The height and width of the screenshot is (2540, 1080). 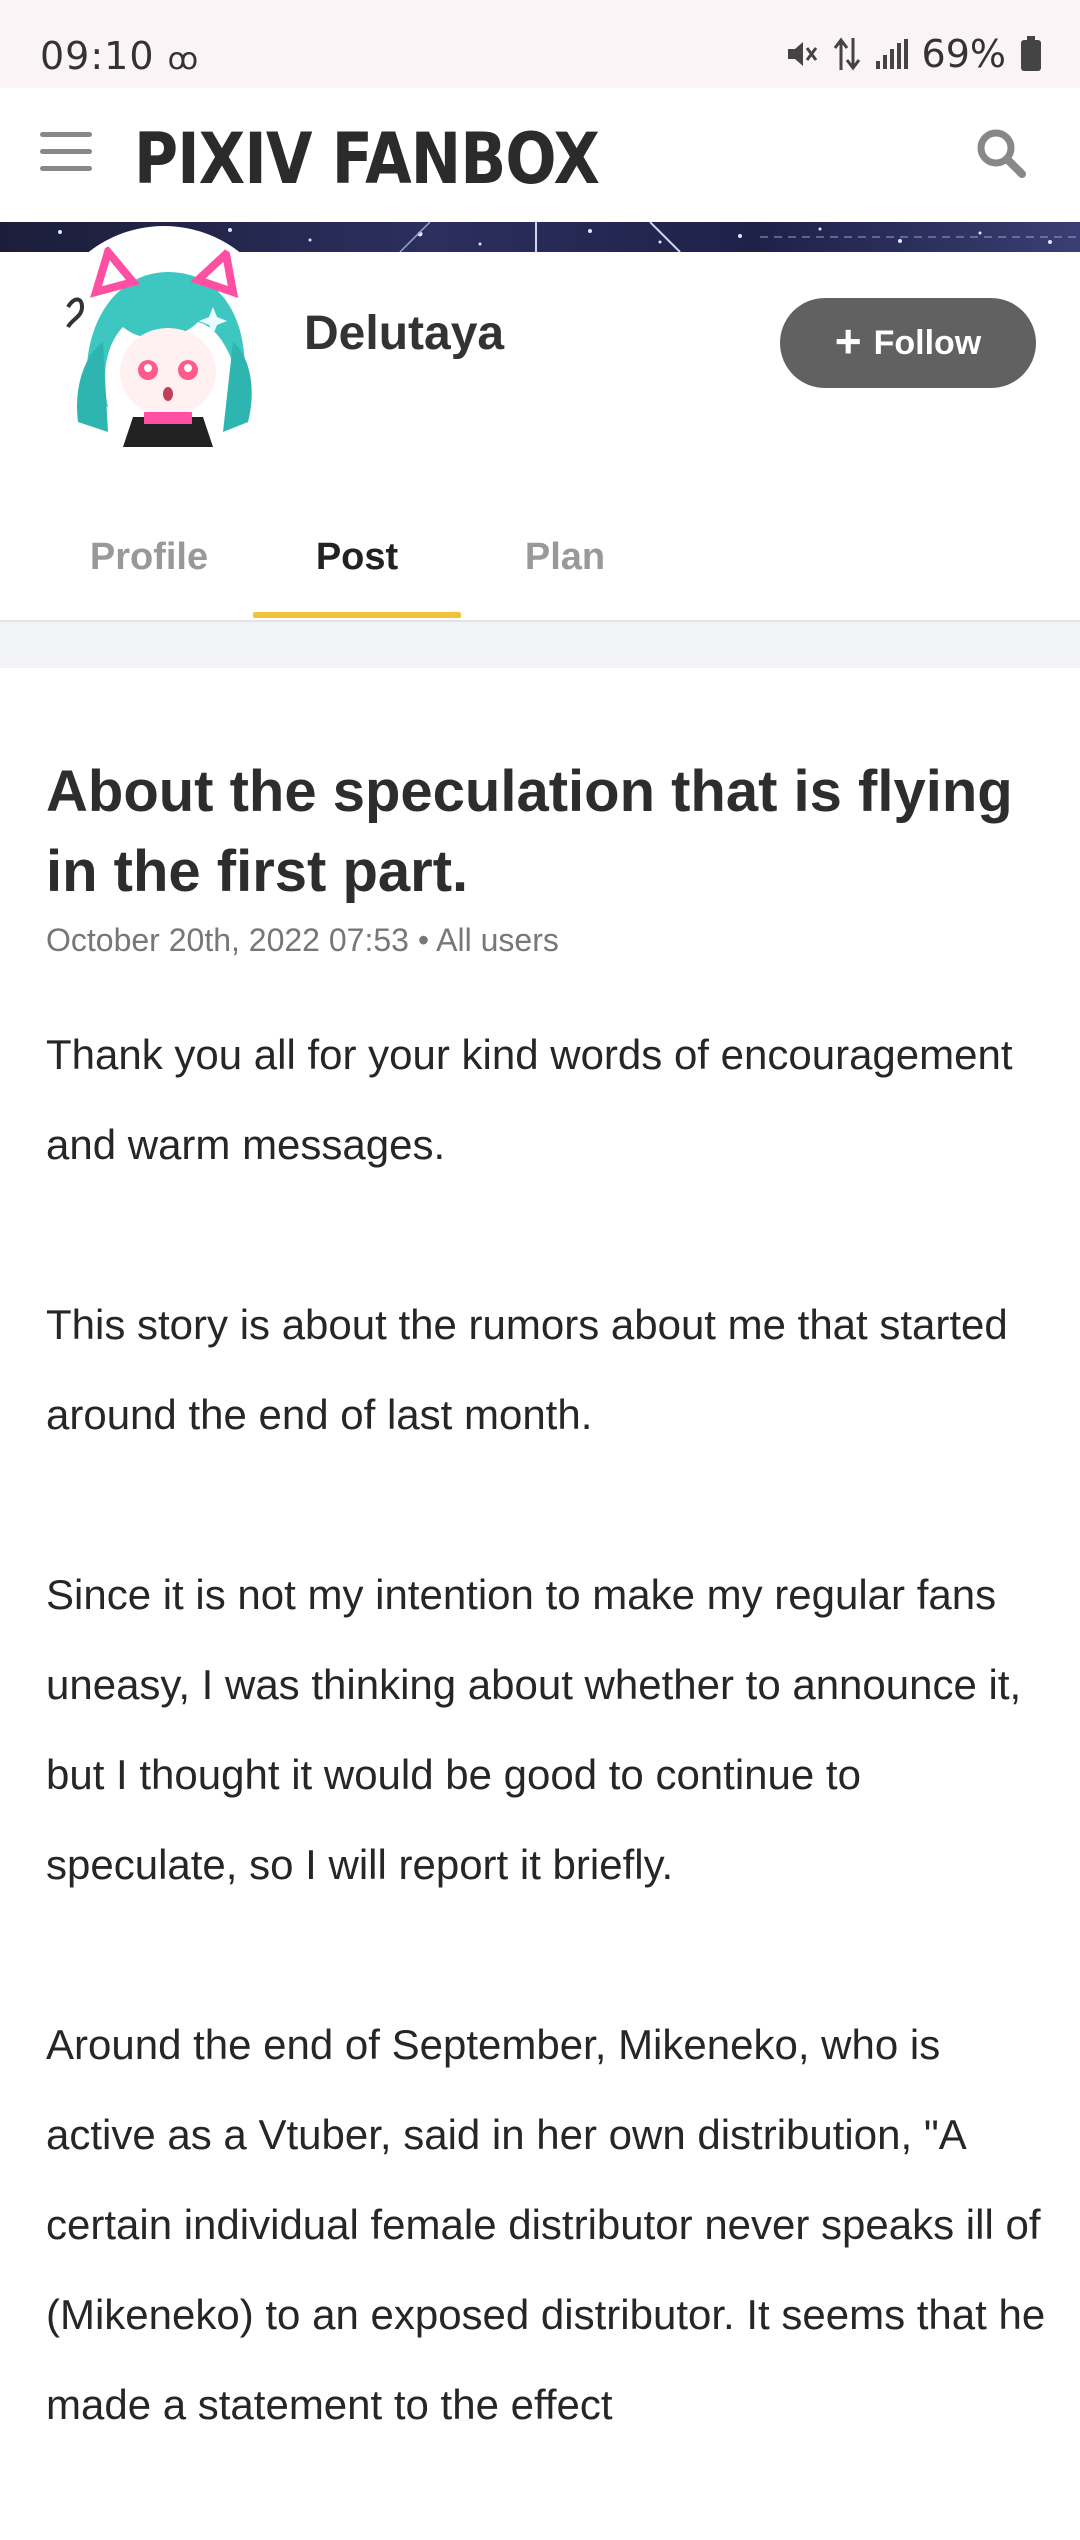 I want to click on active-tab-indicator, so click(x=357, y=615).